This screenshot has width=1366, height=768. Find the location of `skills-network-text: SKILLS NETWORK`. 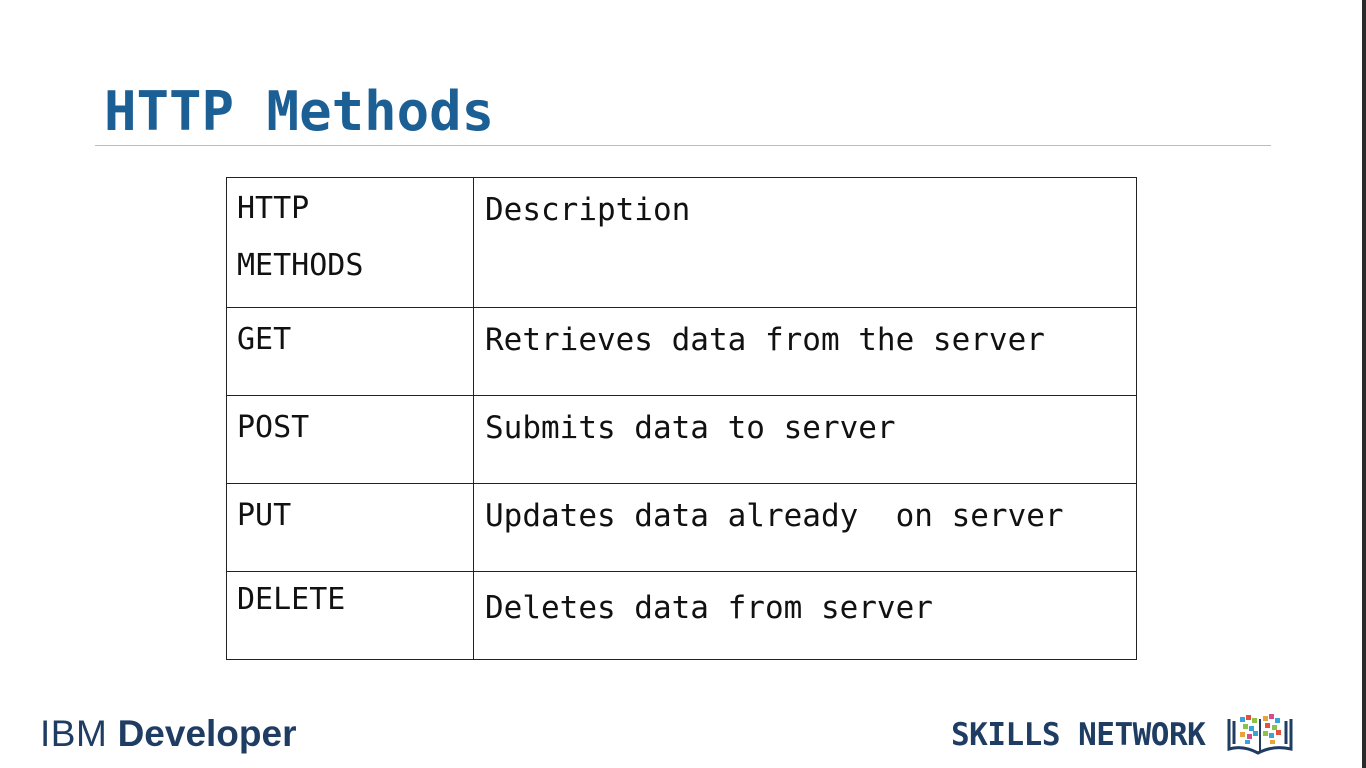

skills-network-text: SKILLS NETWORK is located at coordinates (1078, 735).